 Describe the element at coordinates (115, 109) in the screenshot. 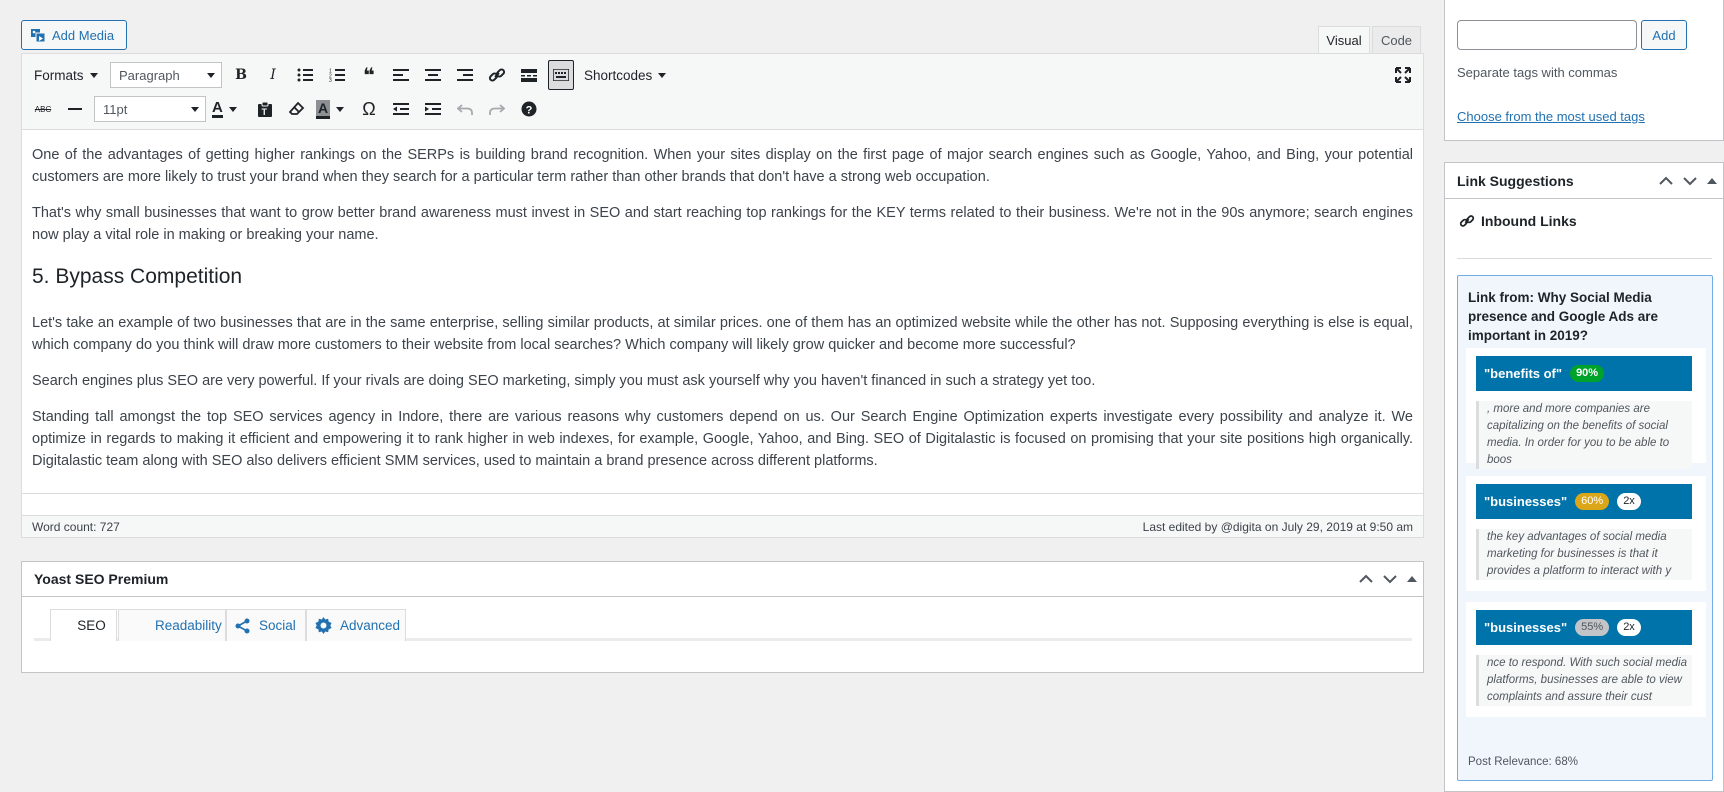

I see `font-size-value: 11pt` at that location.